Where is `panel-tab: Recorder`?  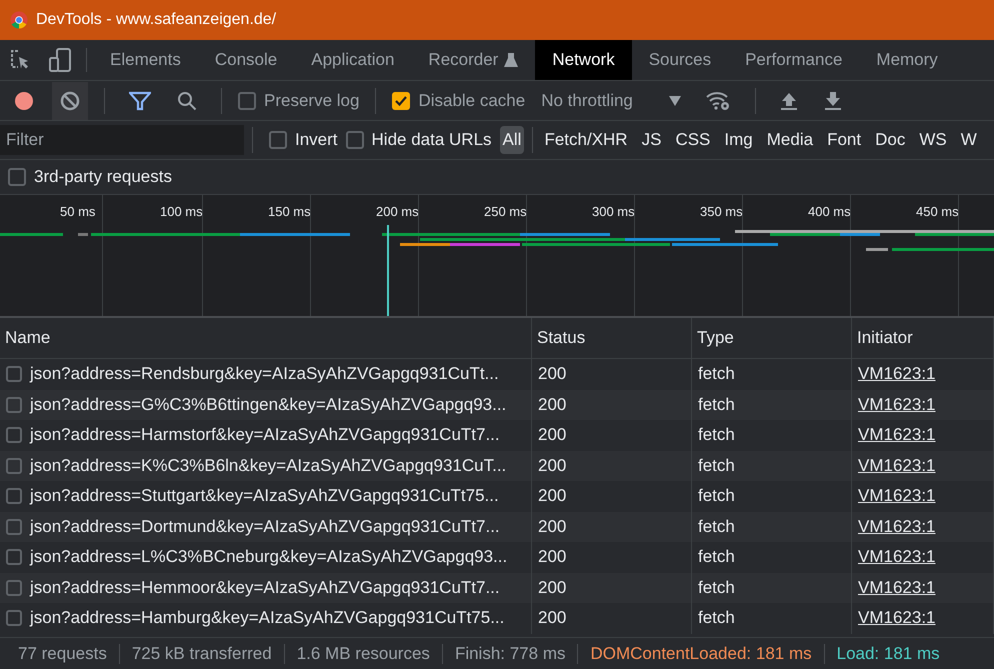 panel-tab: Recorder is located at coordinates (473, 60).